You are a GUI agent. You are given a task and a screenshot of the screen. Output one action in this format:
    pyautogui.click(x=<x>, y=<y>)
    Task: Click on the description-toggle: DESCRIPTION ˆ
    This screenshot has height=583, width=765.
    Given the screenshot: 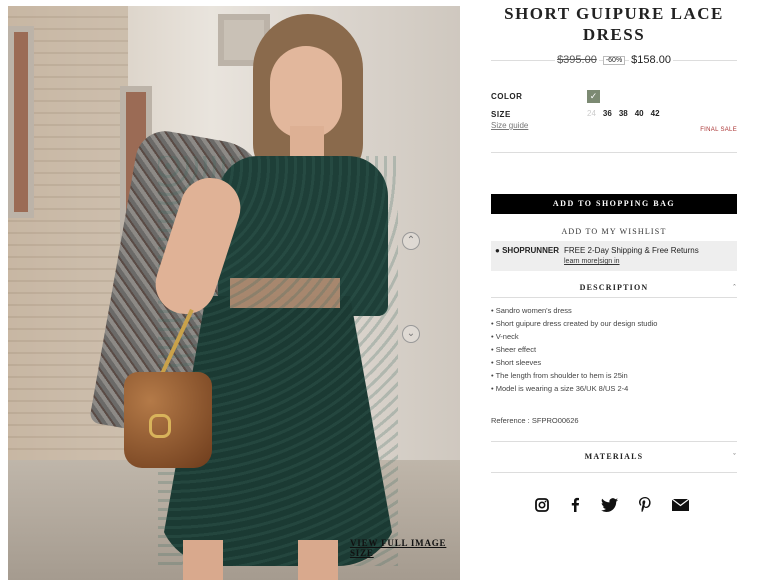 What is the action you would take?
    pyautogui.click(x=614, y=287)
    